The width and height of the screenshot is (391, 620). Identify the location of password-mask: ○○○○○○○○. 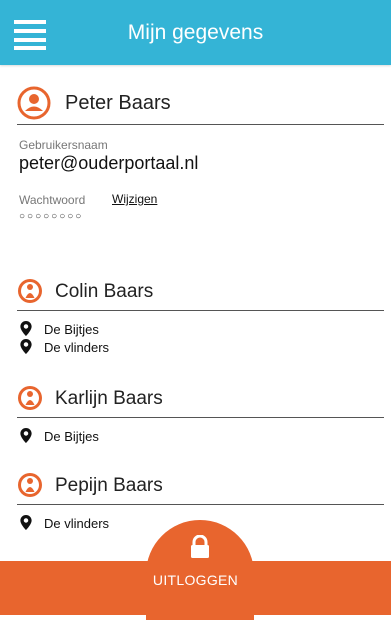
(51, 216).